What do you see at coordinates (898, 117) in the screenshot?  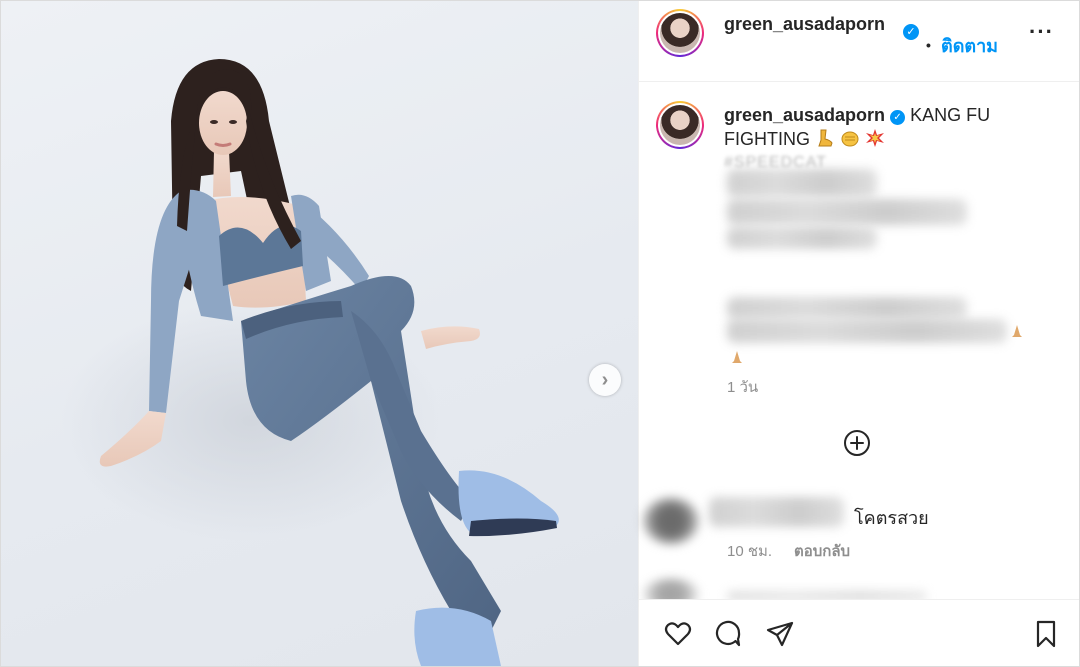 I see `caption-verified-icon: ✓` at bounding box center [898, 117].